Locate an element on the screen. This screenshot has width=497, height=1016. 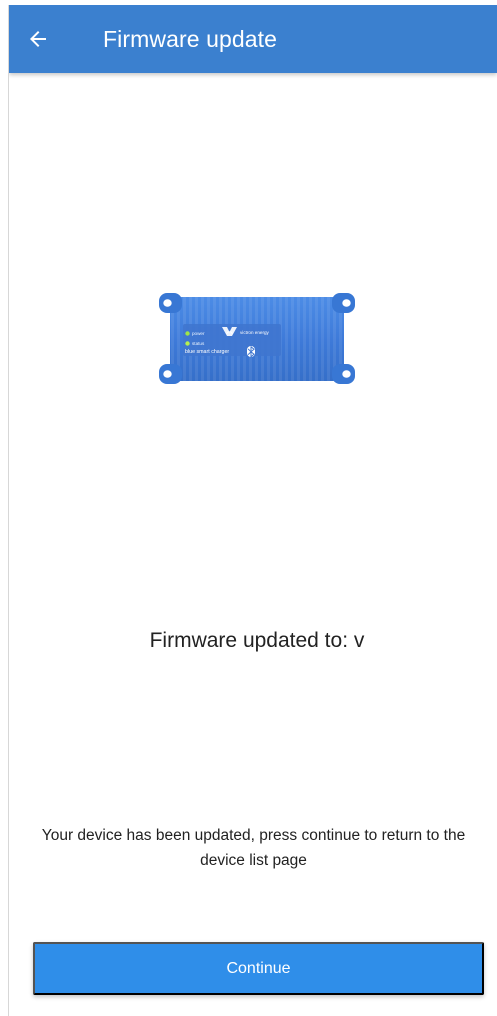
firmware-updated-message: Firmware updated to: v is located at coordinates (253, 641).